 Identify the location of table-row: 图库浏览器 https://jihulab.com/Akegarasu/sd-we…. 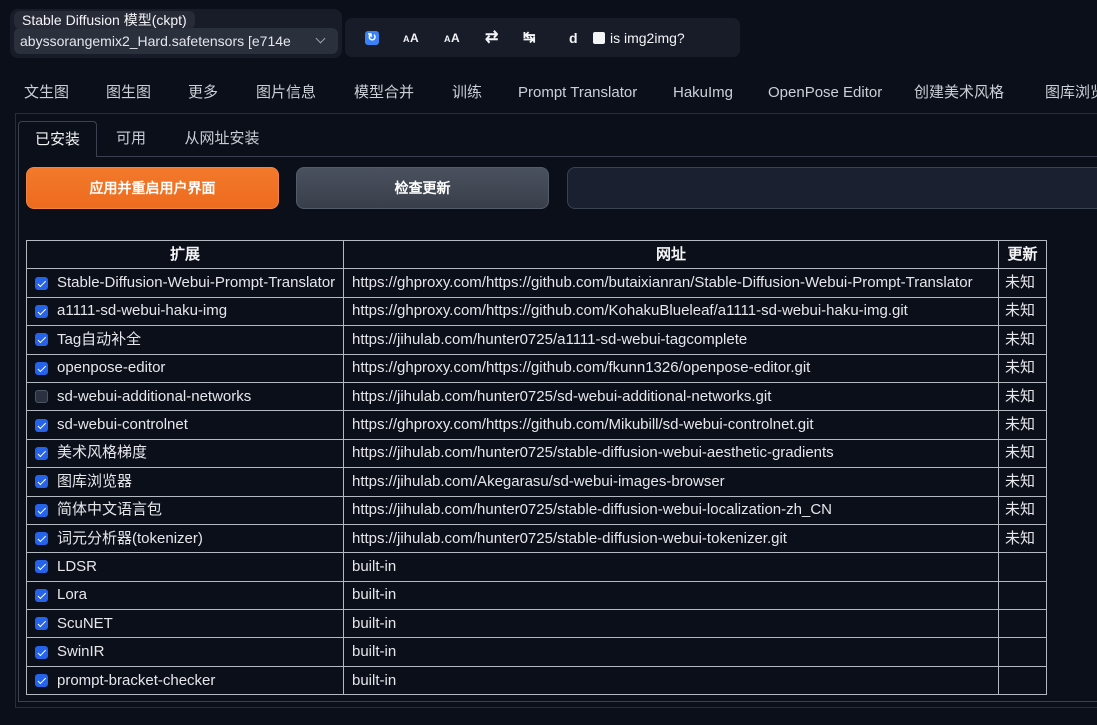
(536, 482).